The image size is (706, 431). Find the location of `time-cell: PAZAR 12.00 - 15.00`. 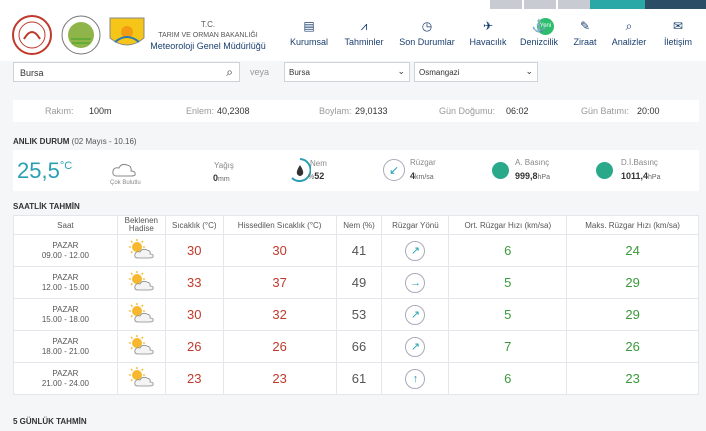

time-cell: PAZAR 12.00 - 15.00 is located at coordinates (65, 282).